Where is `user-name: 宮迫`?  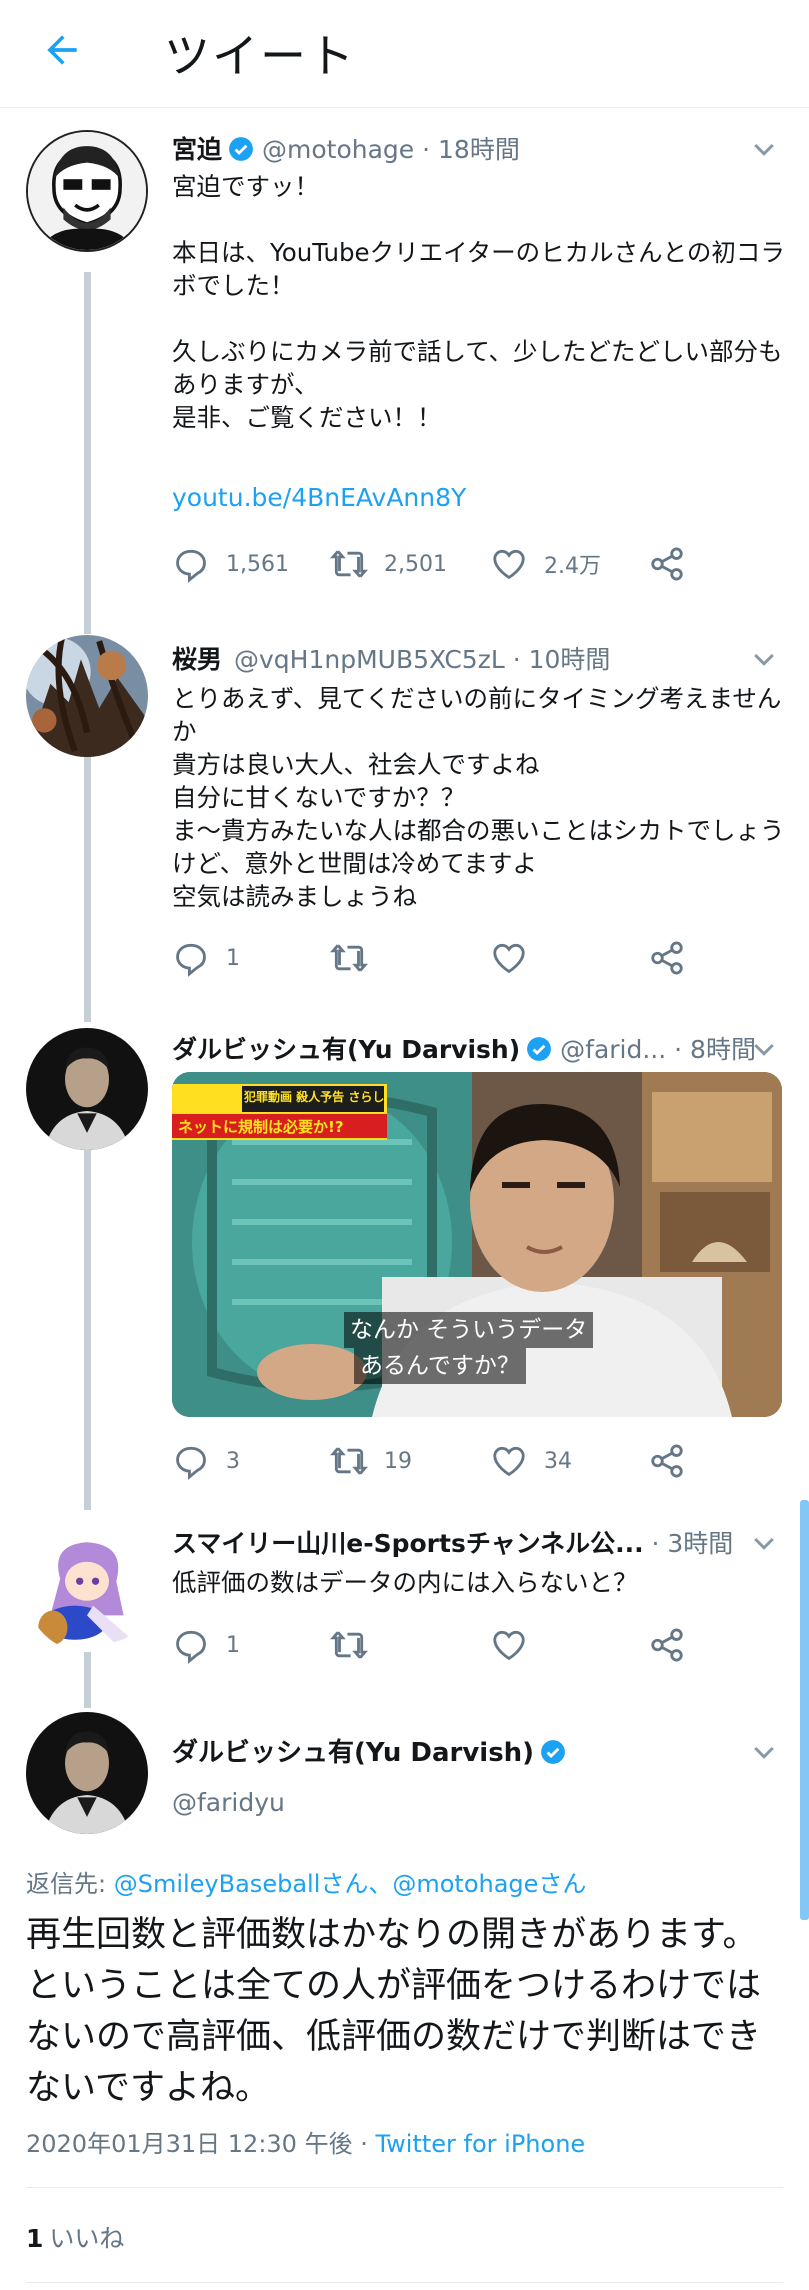 user-name: 宮迫 is located at coordinates (197, 149).